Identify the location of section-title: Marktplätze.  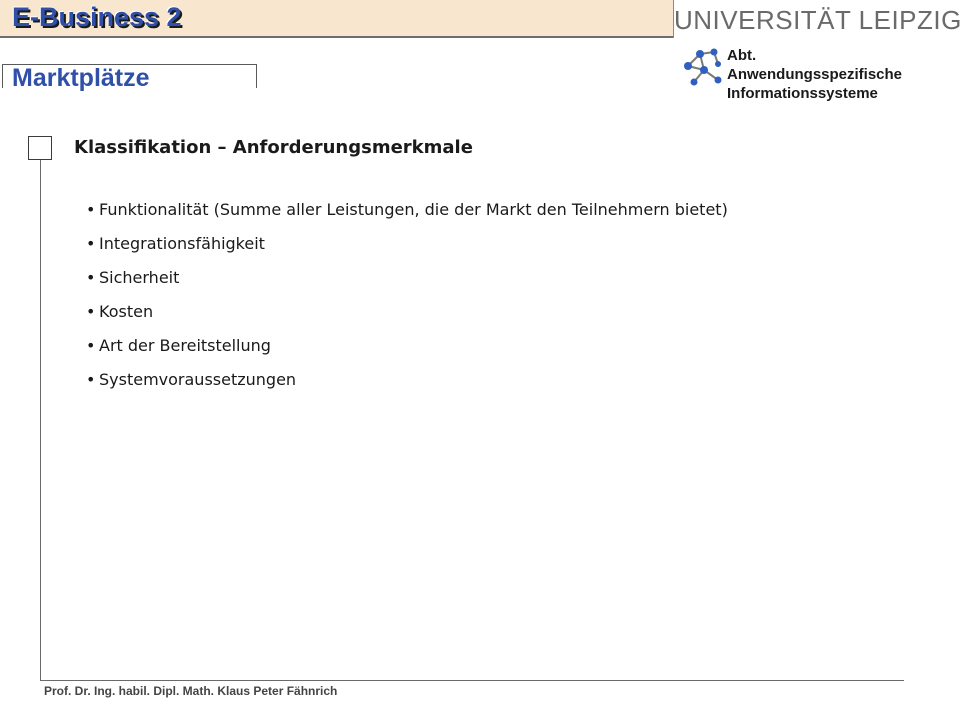
(81, 78).